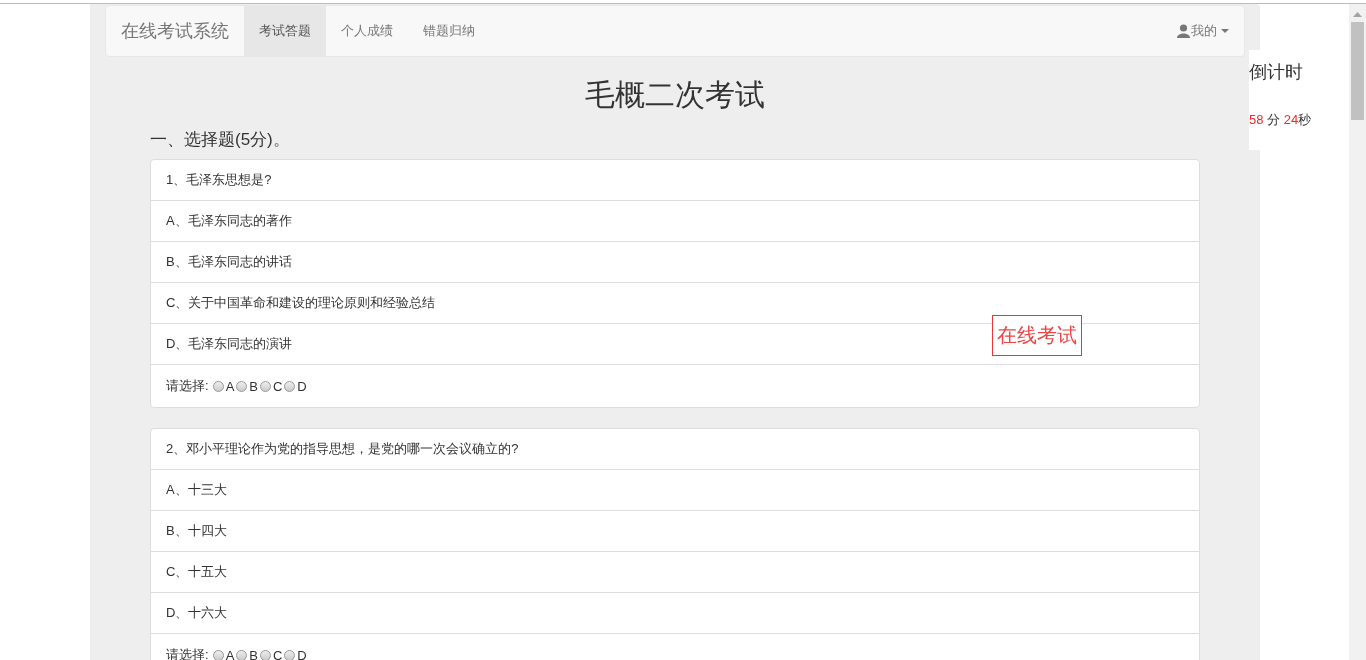 The width and height of the screenshot is (1366, 660). Describe the element at coordinates (220, 140) in the screenshot. I see `section-title: 一、选择题(5分)。` at that location.